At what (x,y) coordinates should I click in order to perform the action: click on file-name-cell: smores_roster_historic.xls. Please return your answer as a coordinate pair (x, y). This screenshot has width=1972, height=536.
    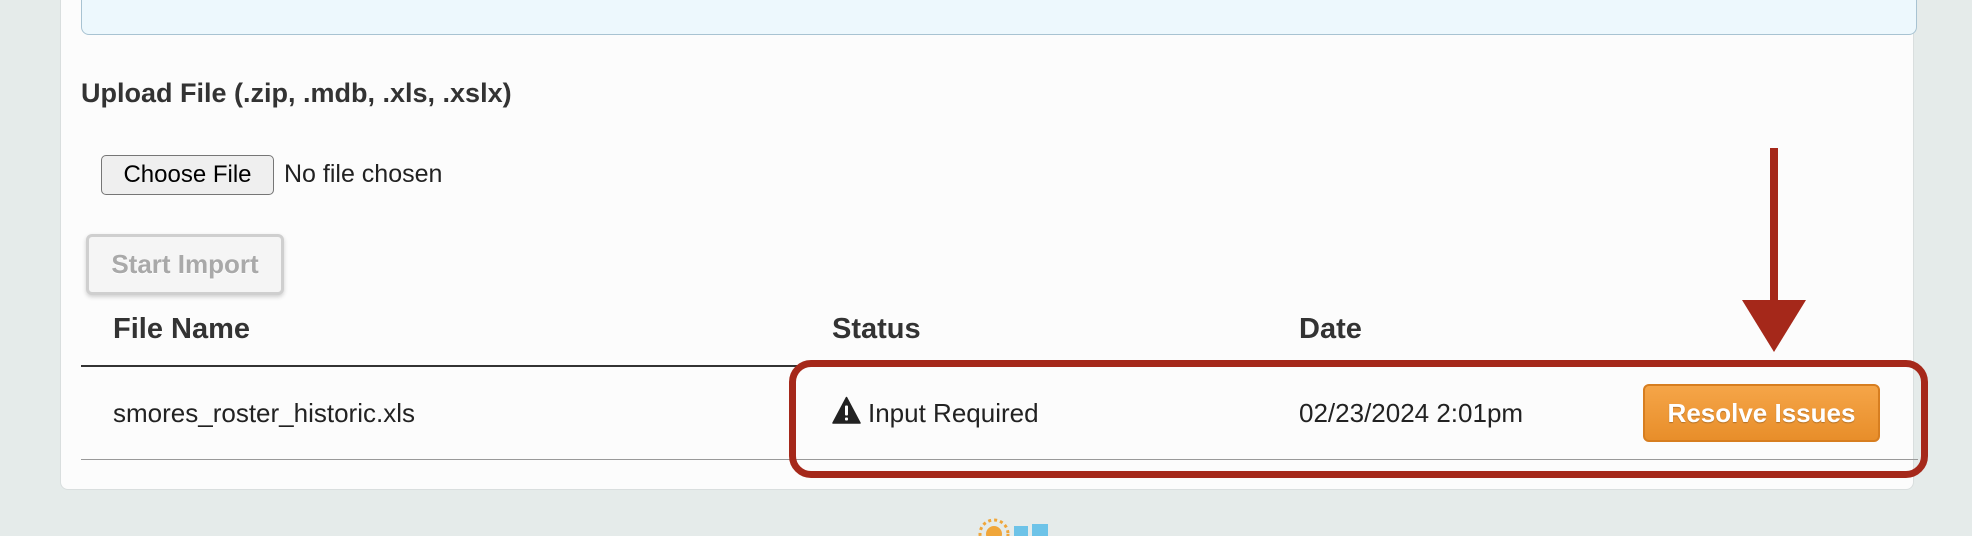
    Looking at the image, I should click on (264, 413).